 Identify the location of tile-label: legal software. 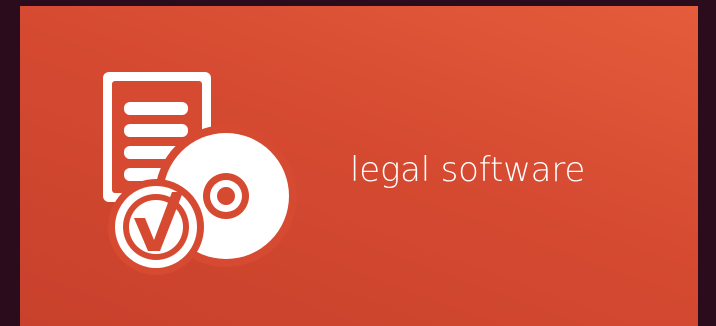
(468, 170).